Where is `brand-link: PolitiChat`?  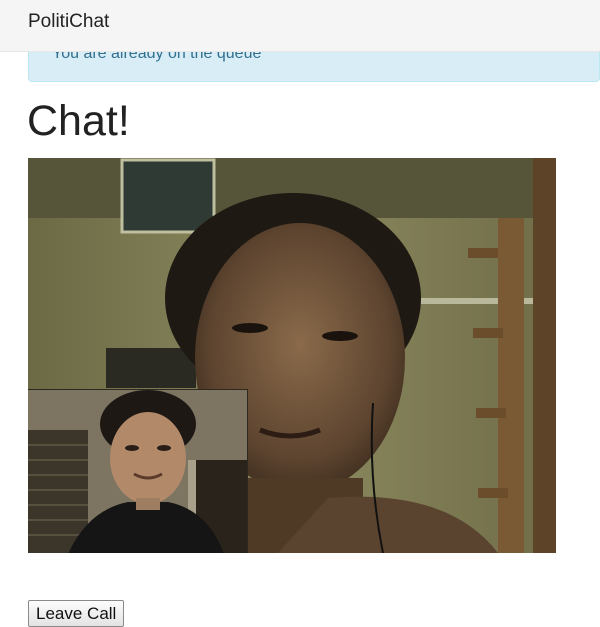
brand-link: PolitiChat is located at coordinates (68, 22).